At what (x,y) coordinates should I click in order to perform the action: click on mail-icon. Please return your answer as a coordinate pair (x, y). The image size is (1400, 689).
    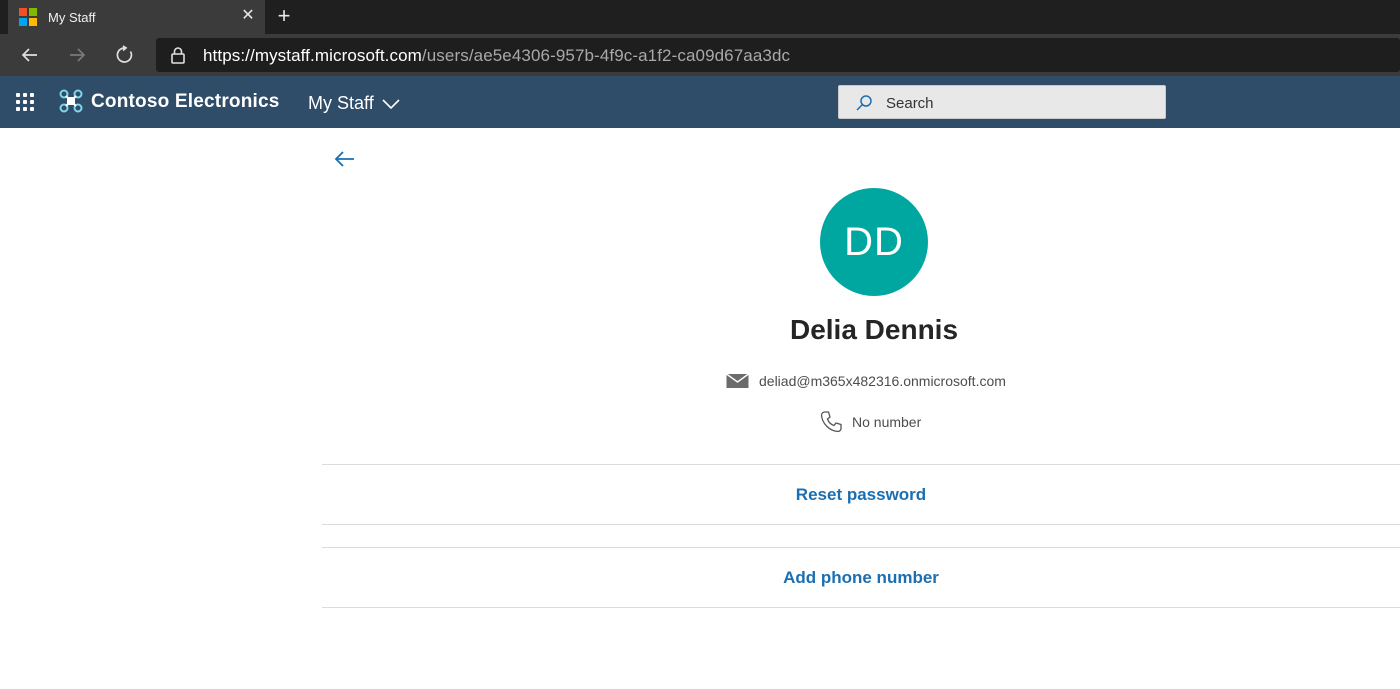
    Looking at the image, I should click on (737, 380).